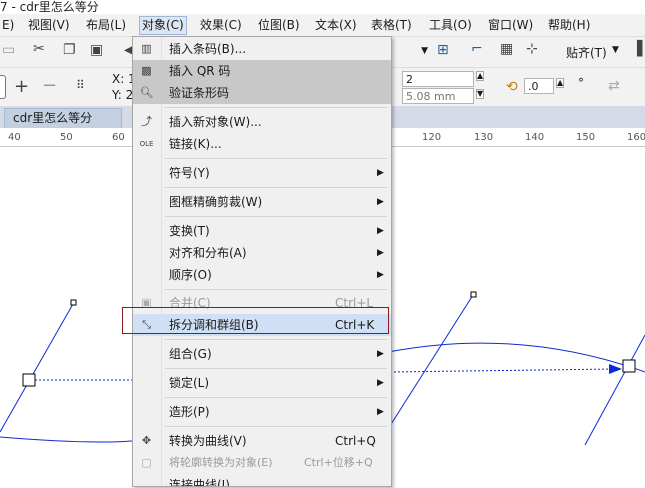 The image size is (645, 488). Describe the element at coordinates (480, 94) in the screenshot. I see `spin-down-icon: ▼` at that location.